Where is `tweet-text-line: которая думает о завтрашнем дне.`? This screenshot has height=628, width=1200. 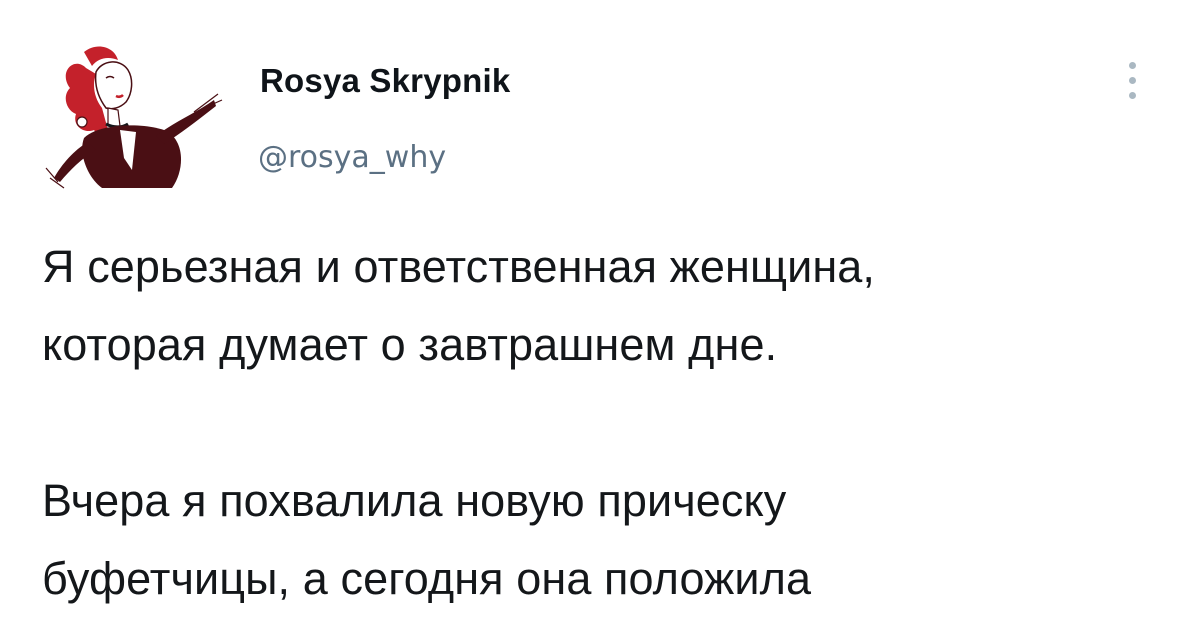
tweet-text-line: которая думает о завтрашнем дне. is located at coordinates (410, 344).